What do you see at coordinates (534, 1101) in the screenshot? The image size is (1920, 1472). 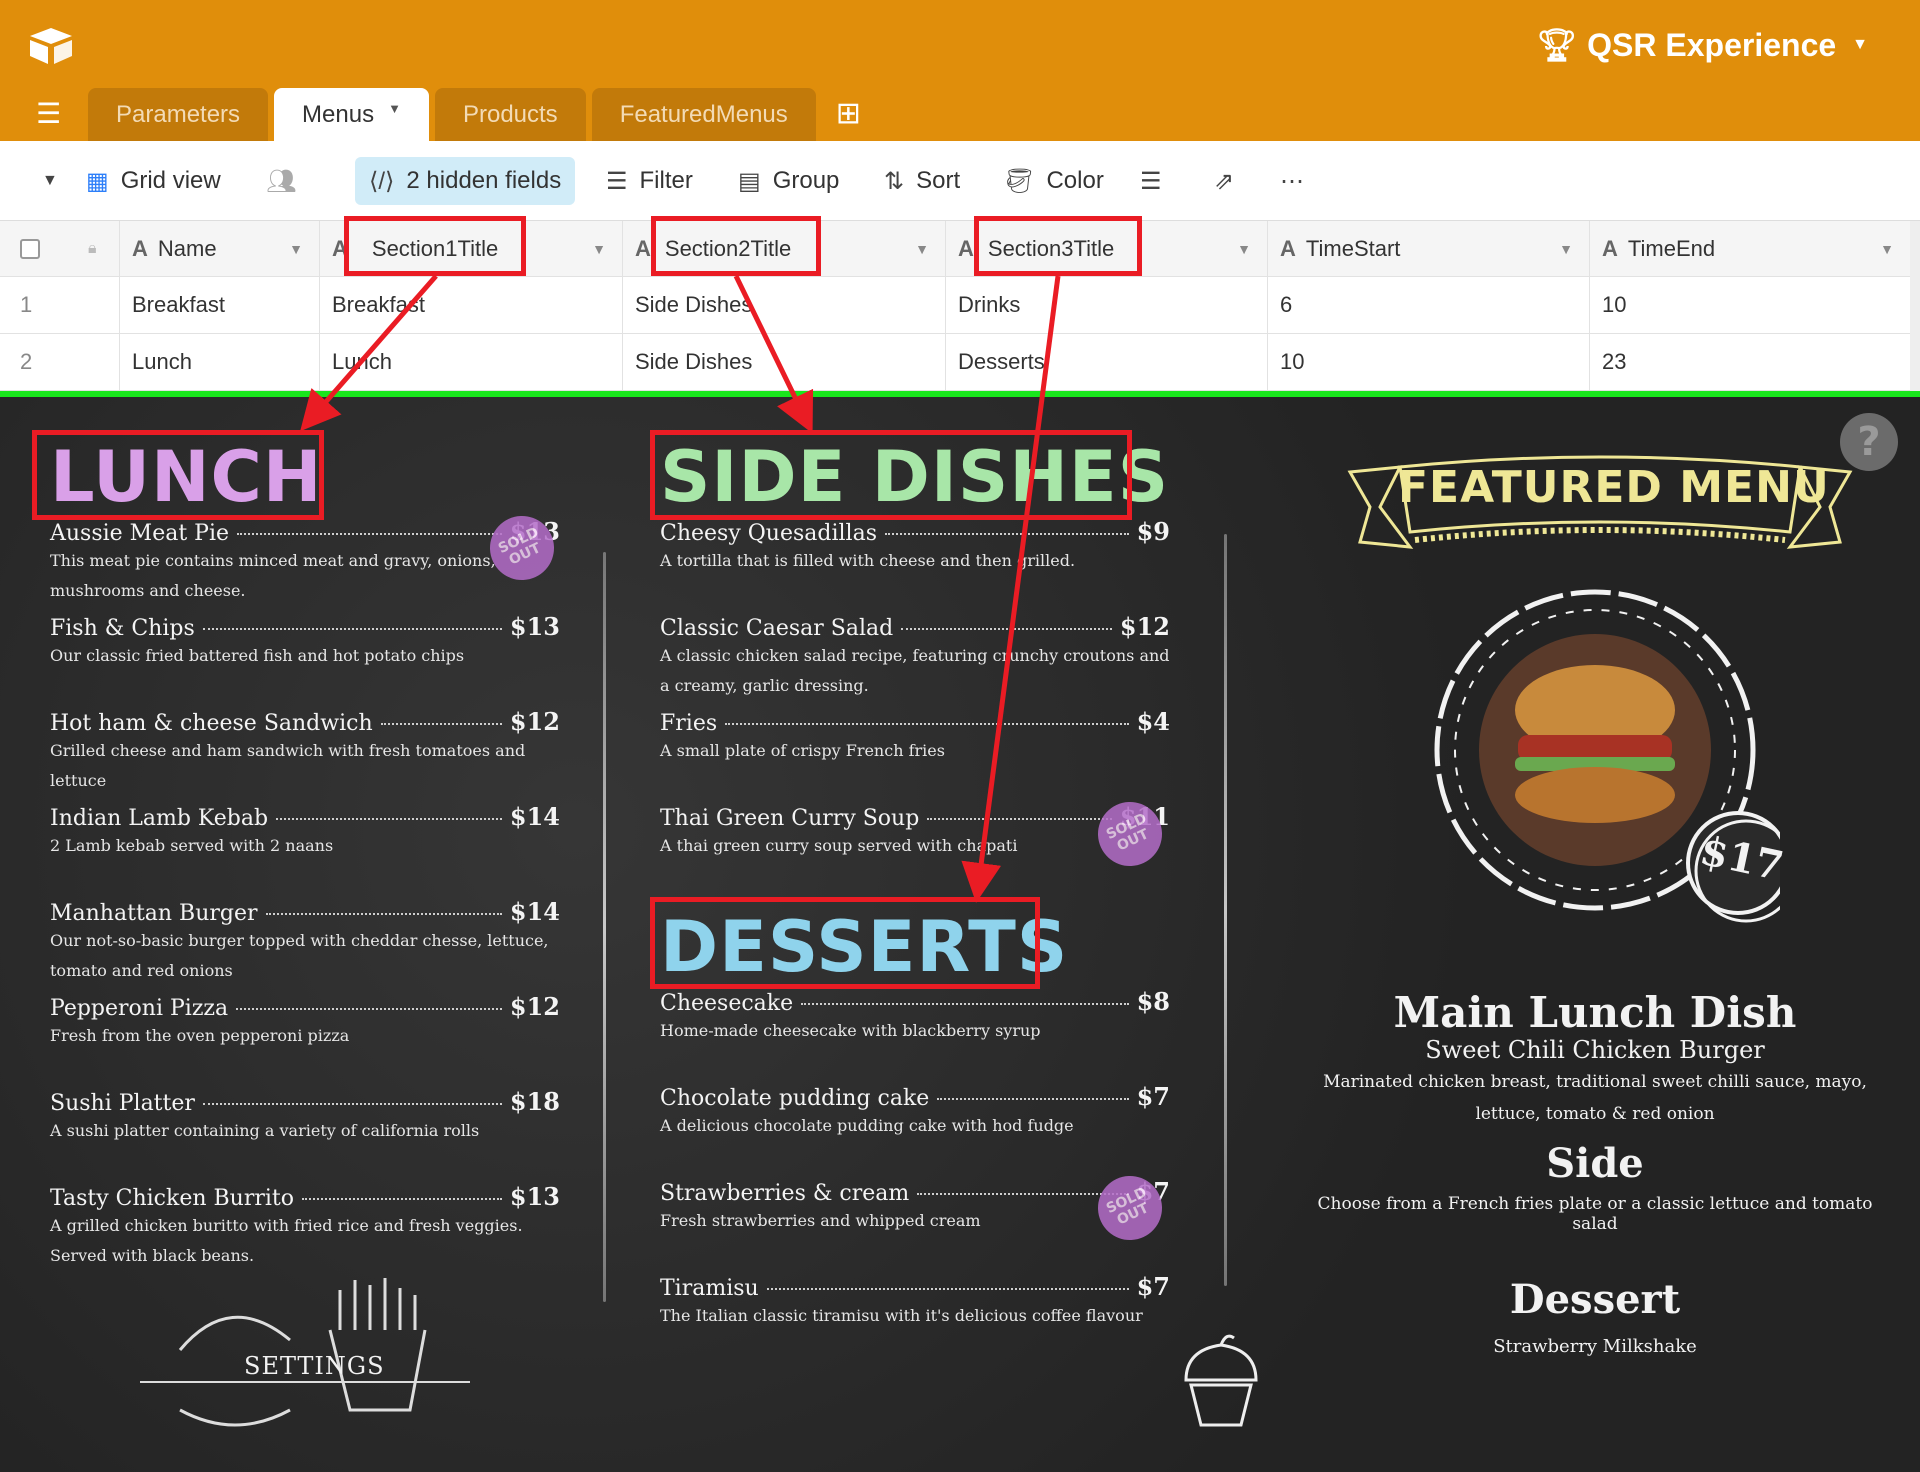 I see `item-price: $18` at bounding box center [534, 1101].